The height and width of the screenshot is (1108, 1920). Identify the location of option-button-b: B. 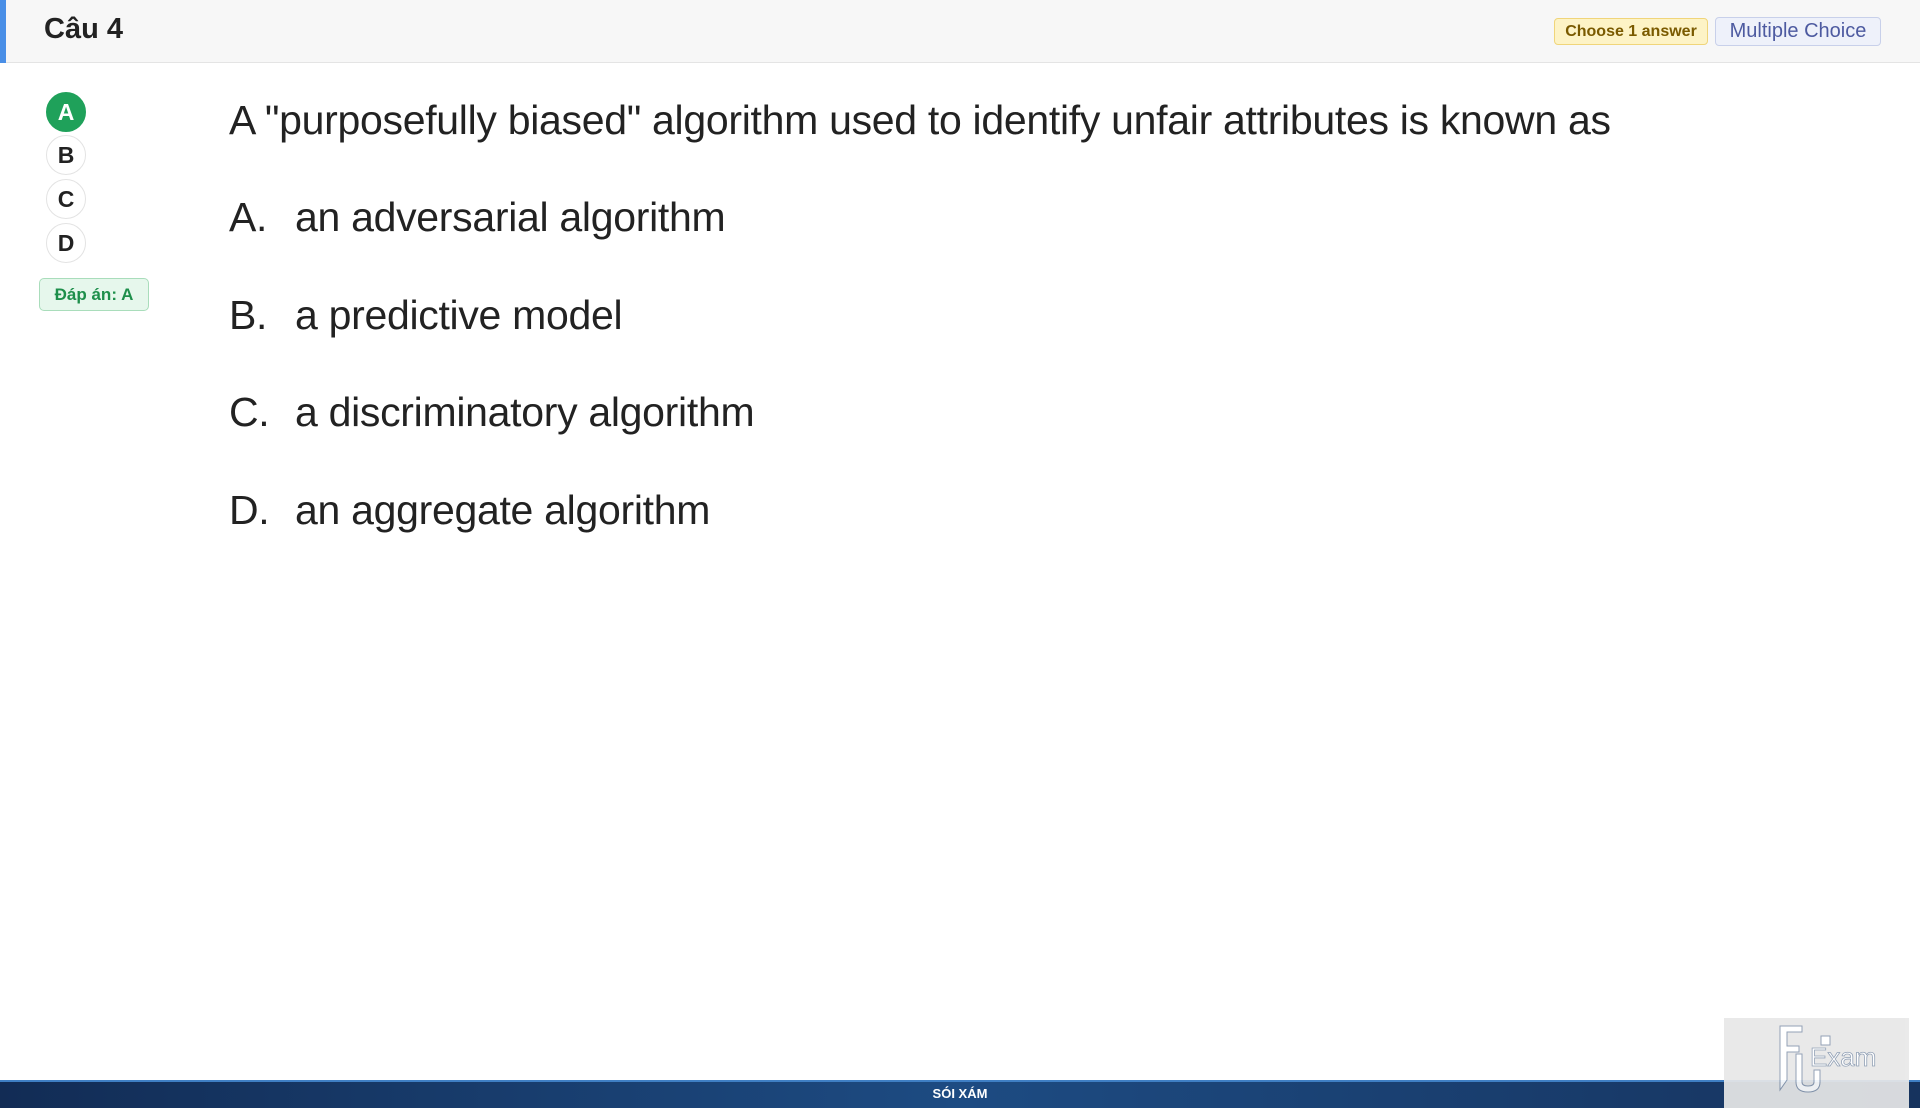
(66, 155).